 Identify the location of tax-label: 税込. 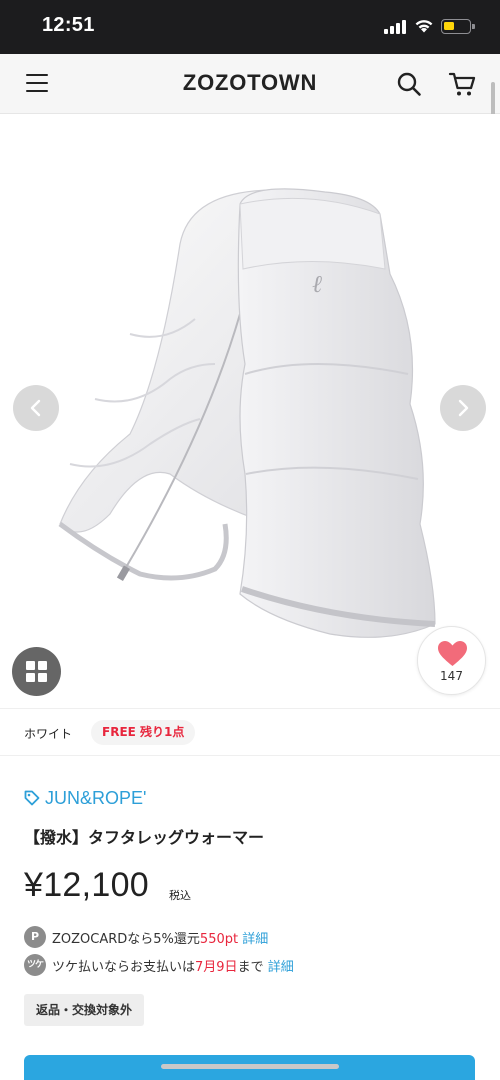
(180, 895).